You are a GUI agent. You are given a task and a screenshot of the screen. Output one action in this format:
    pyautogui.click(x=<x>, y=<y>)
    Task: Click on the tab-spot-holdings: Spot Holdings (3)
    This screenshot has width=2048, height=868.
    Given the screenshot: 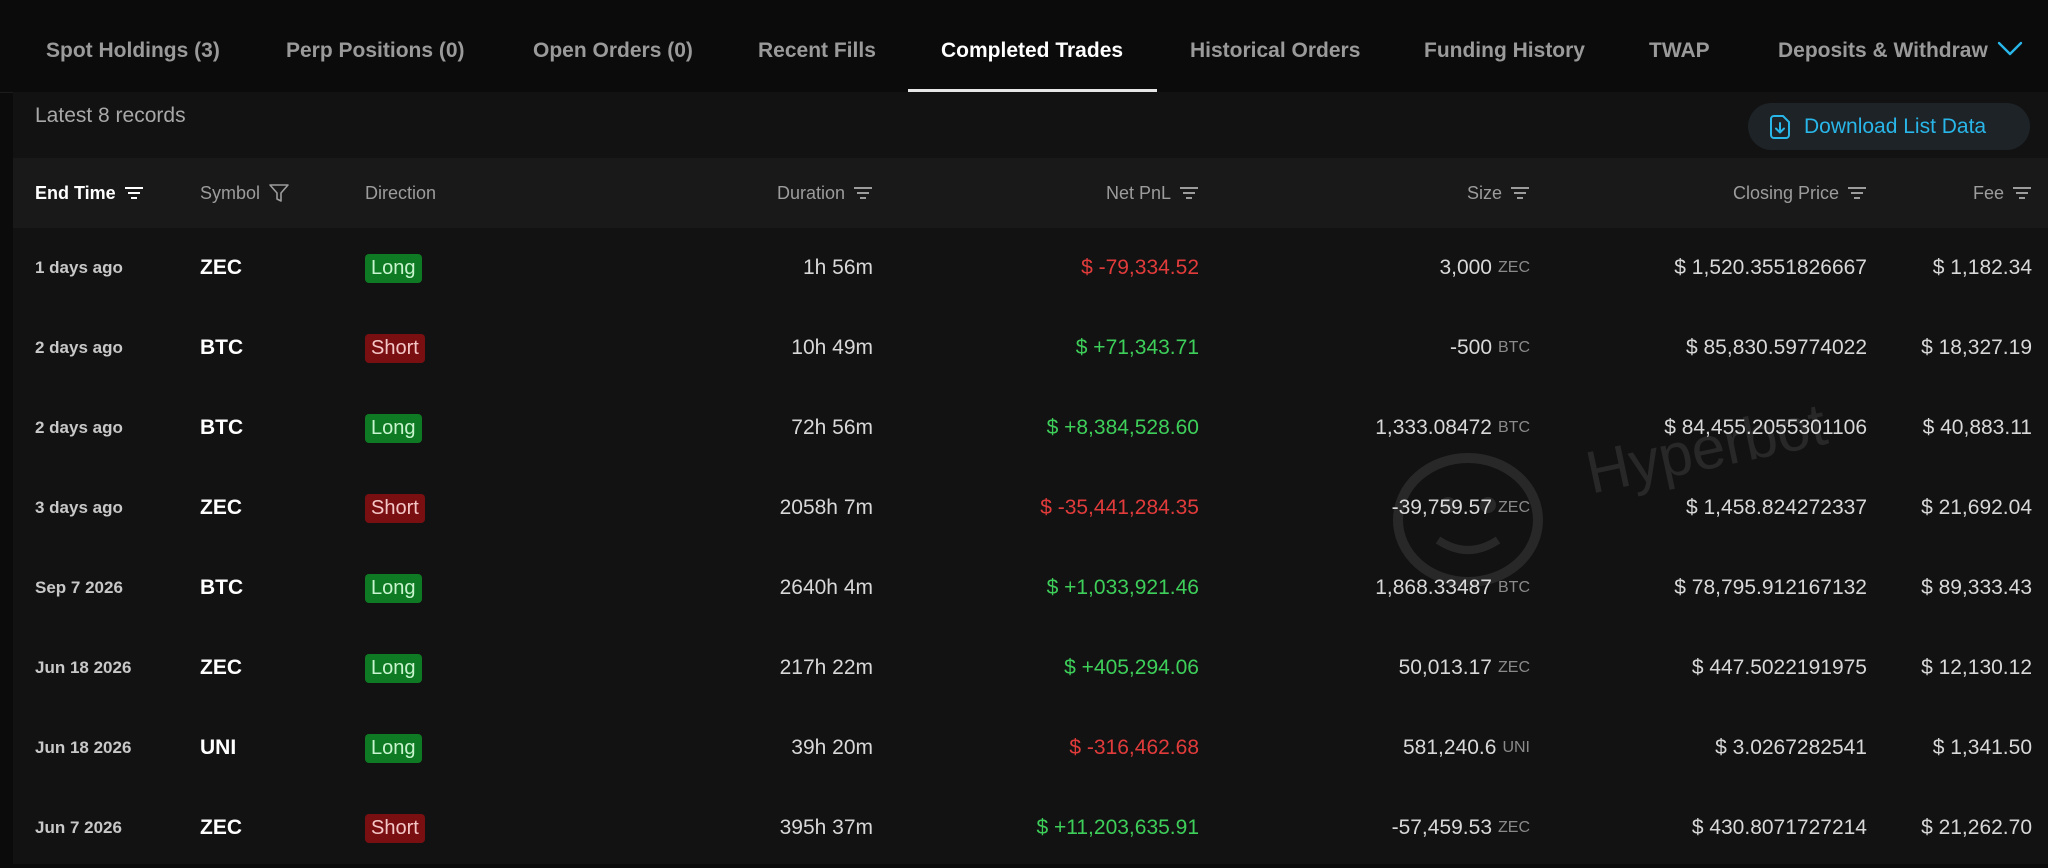 What is the action you would take?
    pyautogui.click(x=133, y=46)
    